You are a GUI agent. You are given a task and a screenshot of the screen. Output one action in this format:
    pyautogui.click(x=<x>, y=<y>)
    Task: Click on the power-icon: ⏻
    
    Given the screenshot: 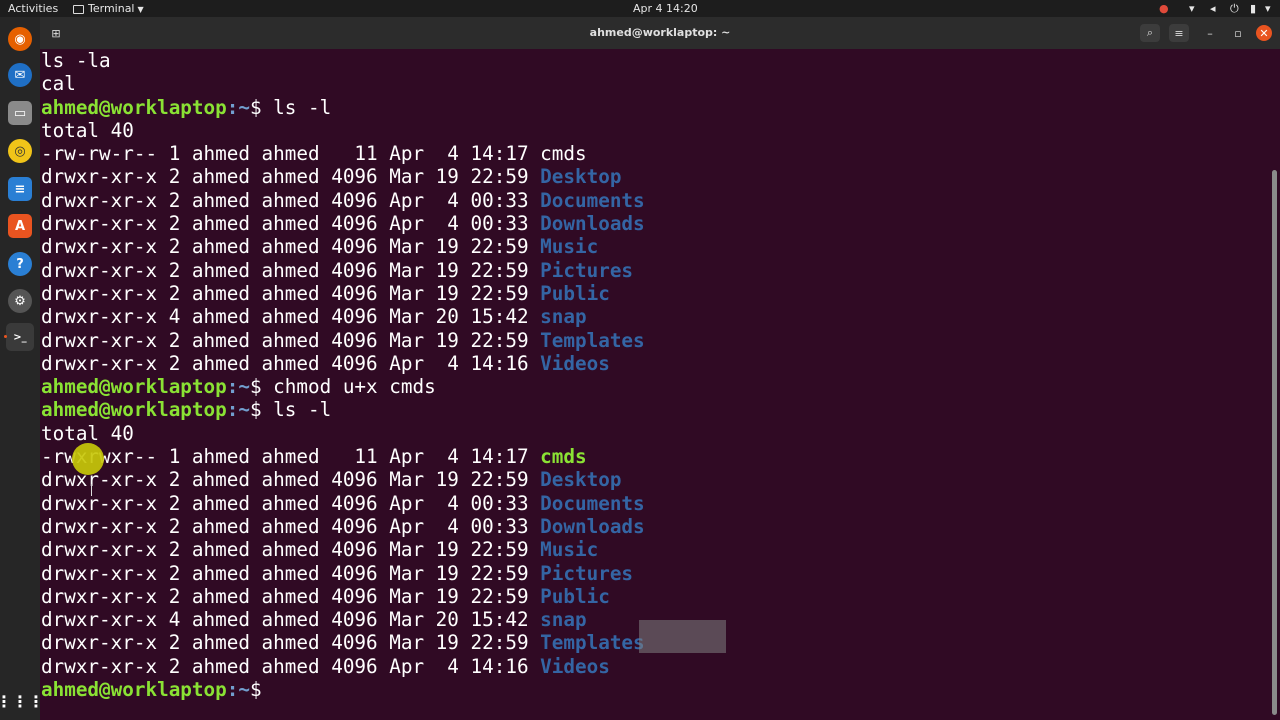 What is the action you would take?
    pyautogui.click(x=1234, y=8)
    